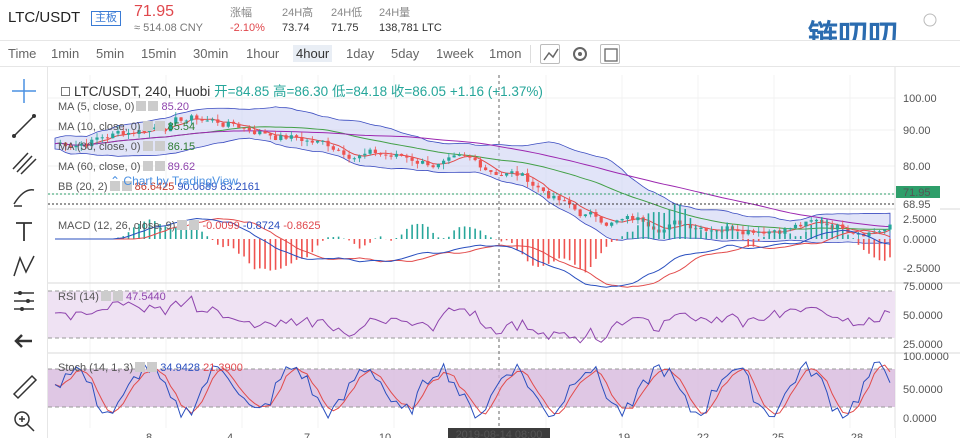 The height and width of the screenshot is (438, 960). Describe the element at coordinates (126, 127) in the screenshot. I see `ma10-legend: MA (10, close, 0) 85.54` at that location.